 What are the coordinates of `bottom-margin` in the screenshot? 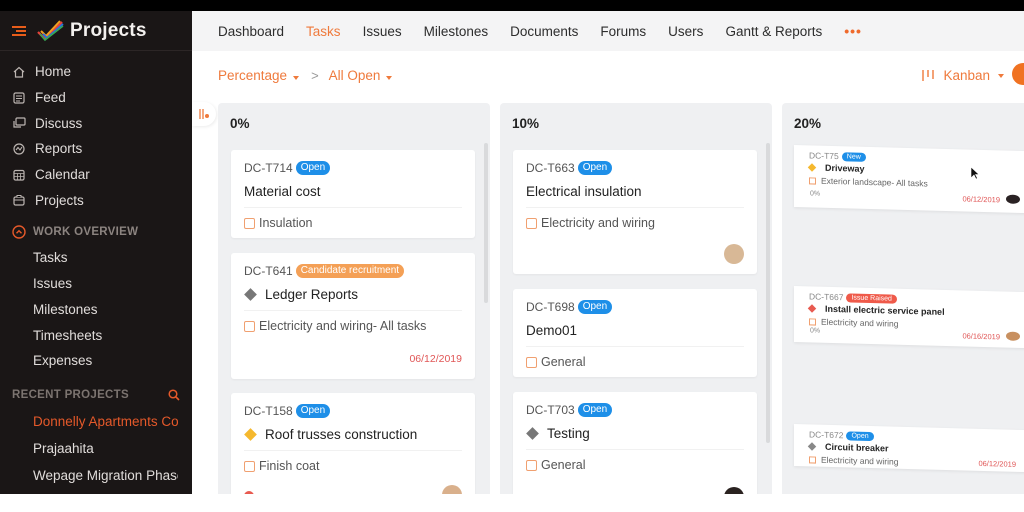 It's located at (512, 503).